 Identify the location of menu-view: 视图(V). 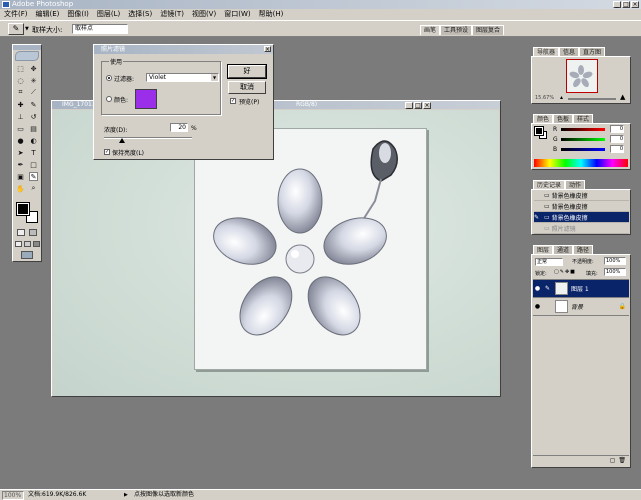
(204, 14).